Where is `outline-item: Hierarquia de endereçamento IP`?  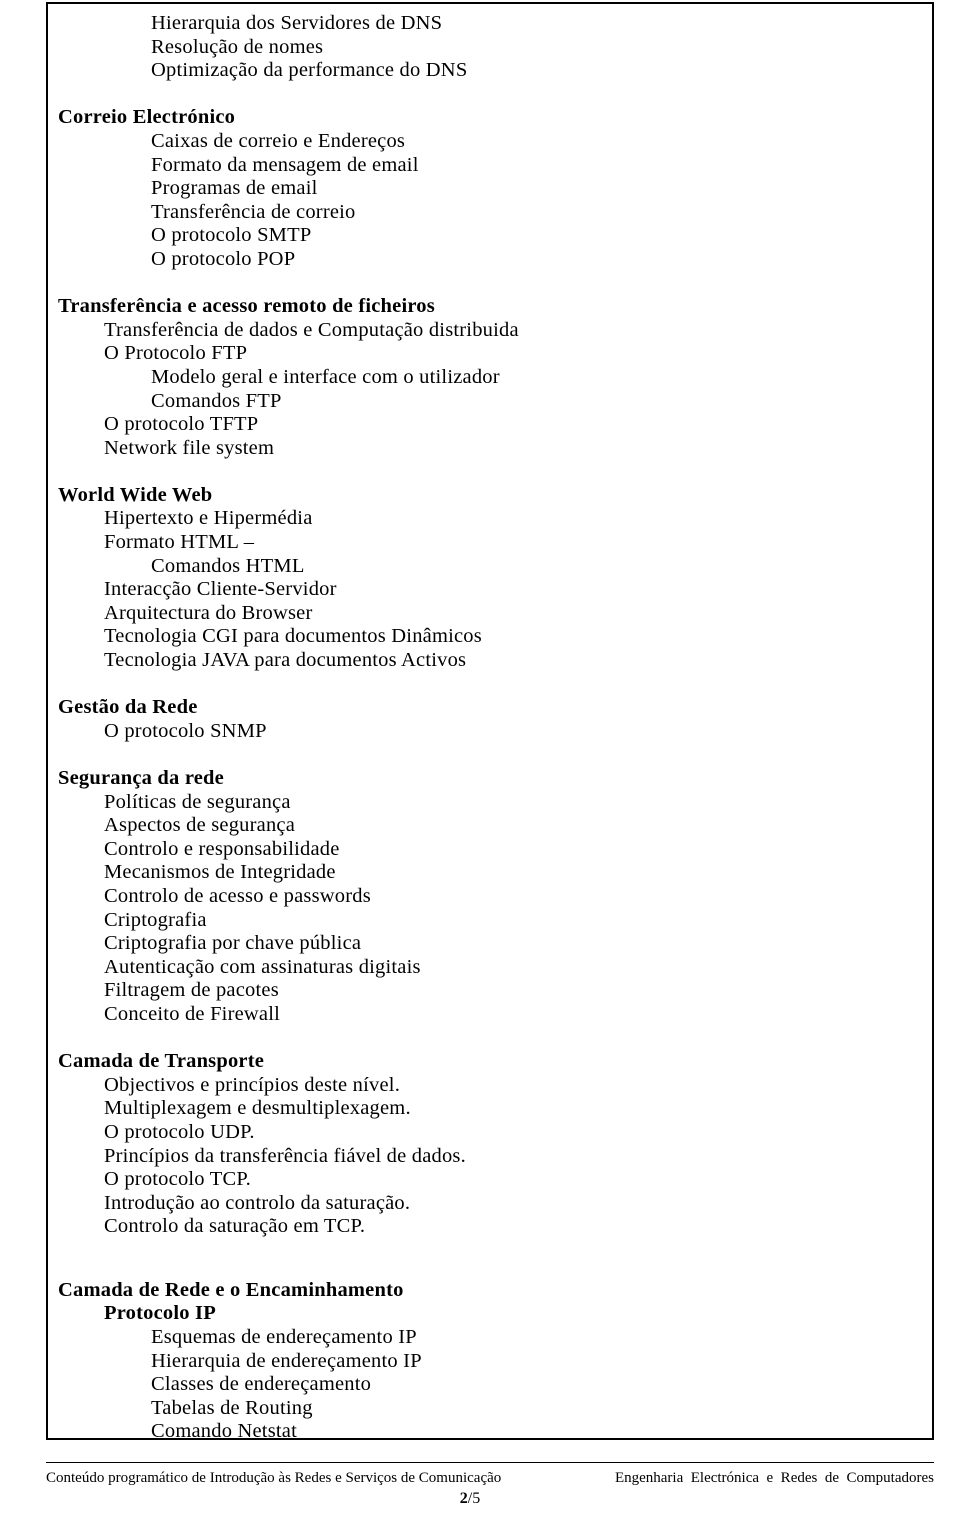 outline-item: Hierarquia de endereçamento IP is located at coordinates (286, 1360).